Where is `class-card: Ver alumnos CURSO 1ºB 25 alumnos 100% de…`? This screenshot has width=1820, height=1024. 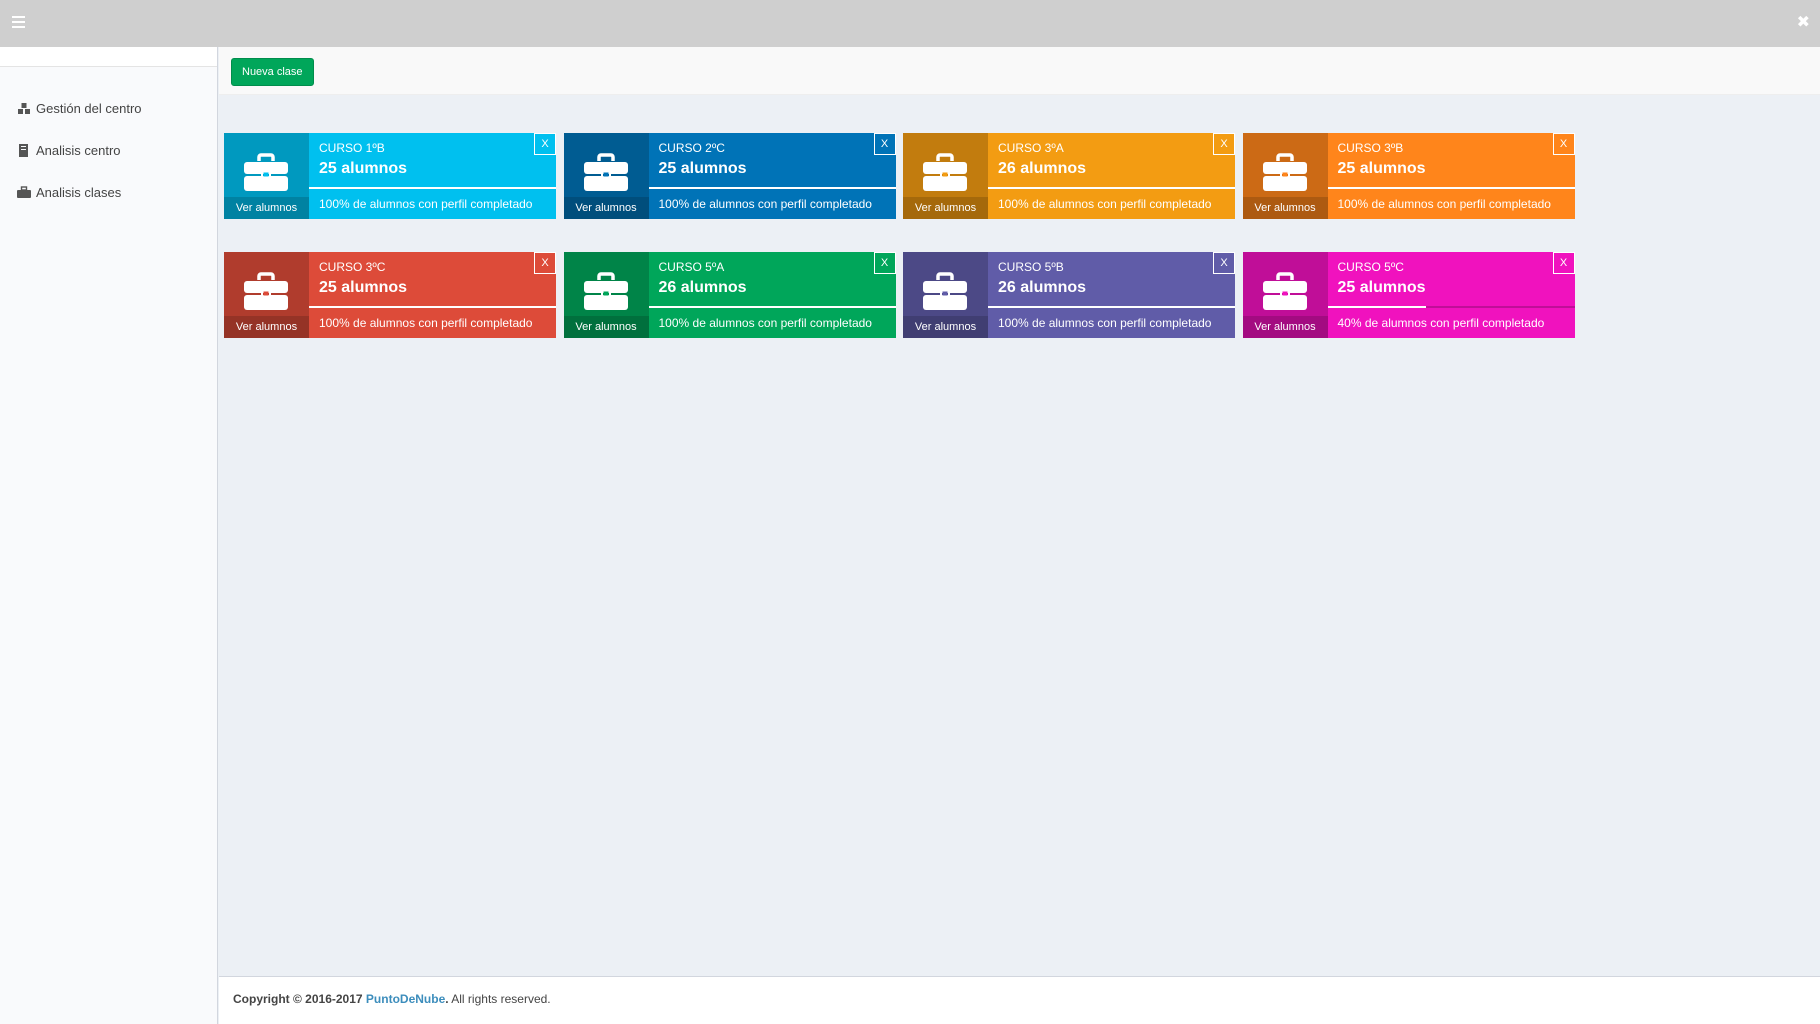
class-card: Ver alumnos CURSO 1ºB 25 alumnos 100% de… is located at coordinates (390, 176).